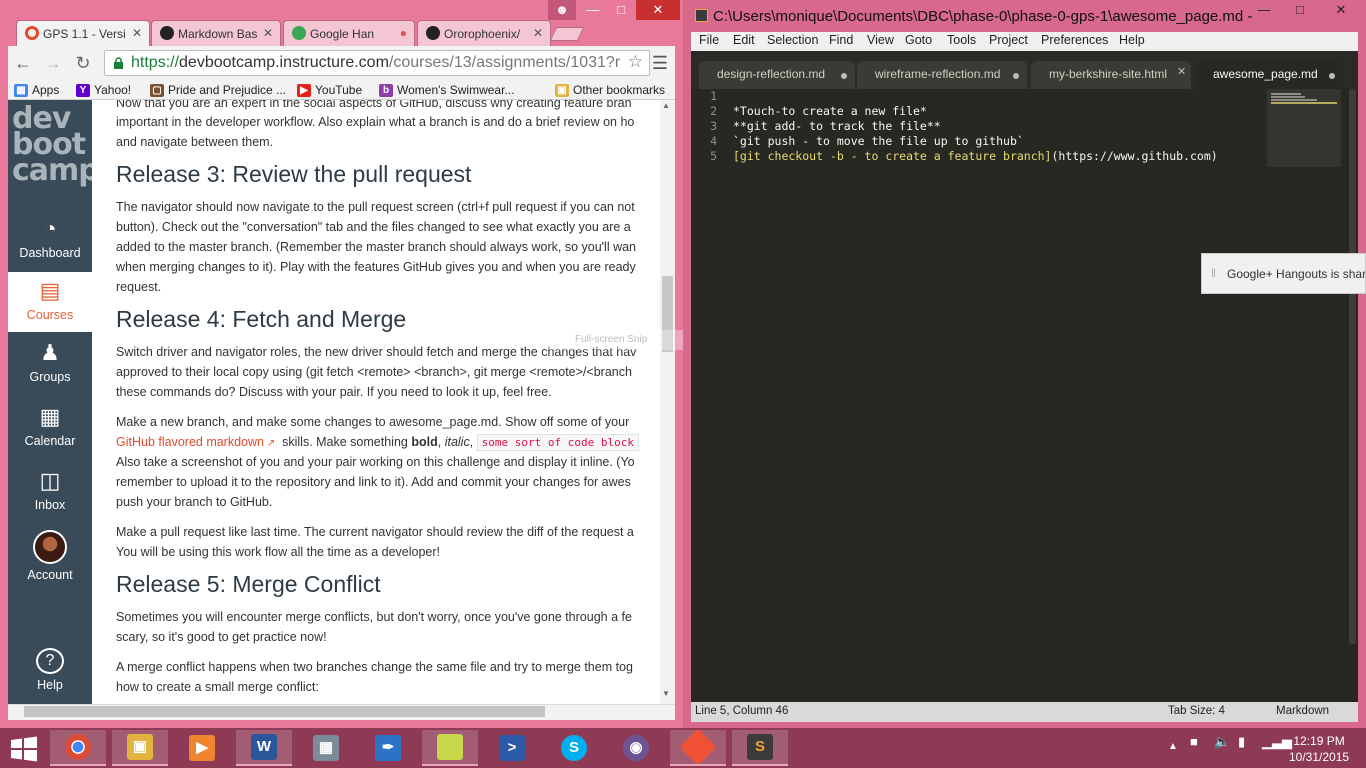 The height and width of the screenshot is (768, 1366). I want to click on menu-tools: Tools, so click(961, 40).